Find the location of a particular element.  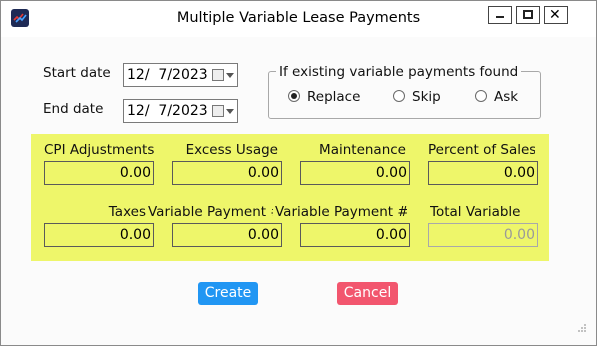

ask-radio is located at coordinates (481, 96).